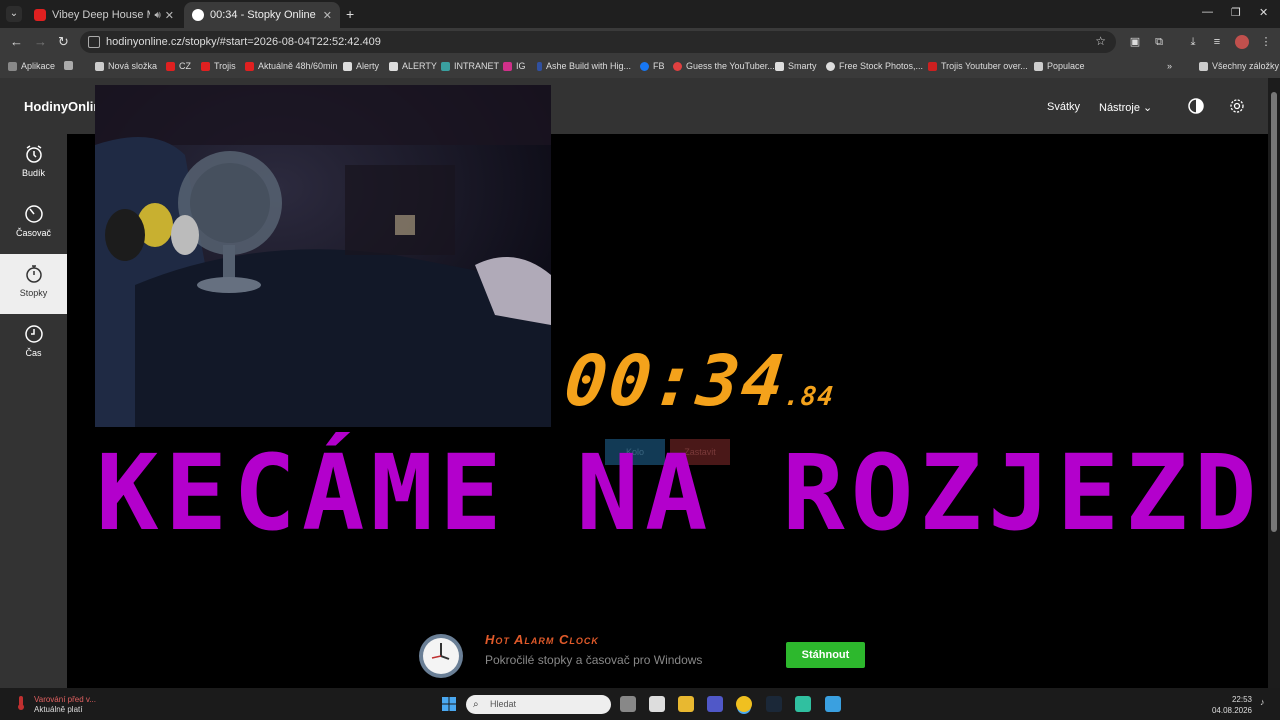  What do you see at coordinates (470, 66) in the screenshot?
I see `bookmark-intranet: INTRANET` at bounding box center [470, 66].